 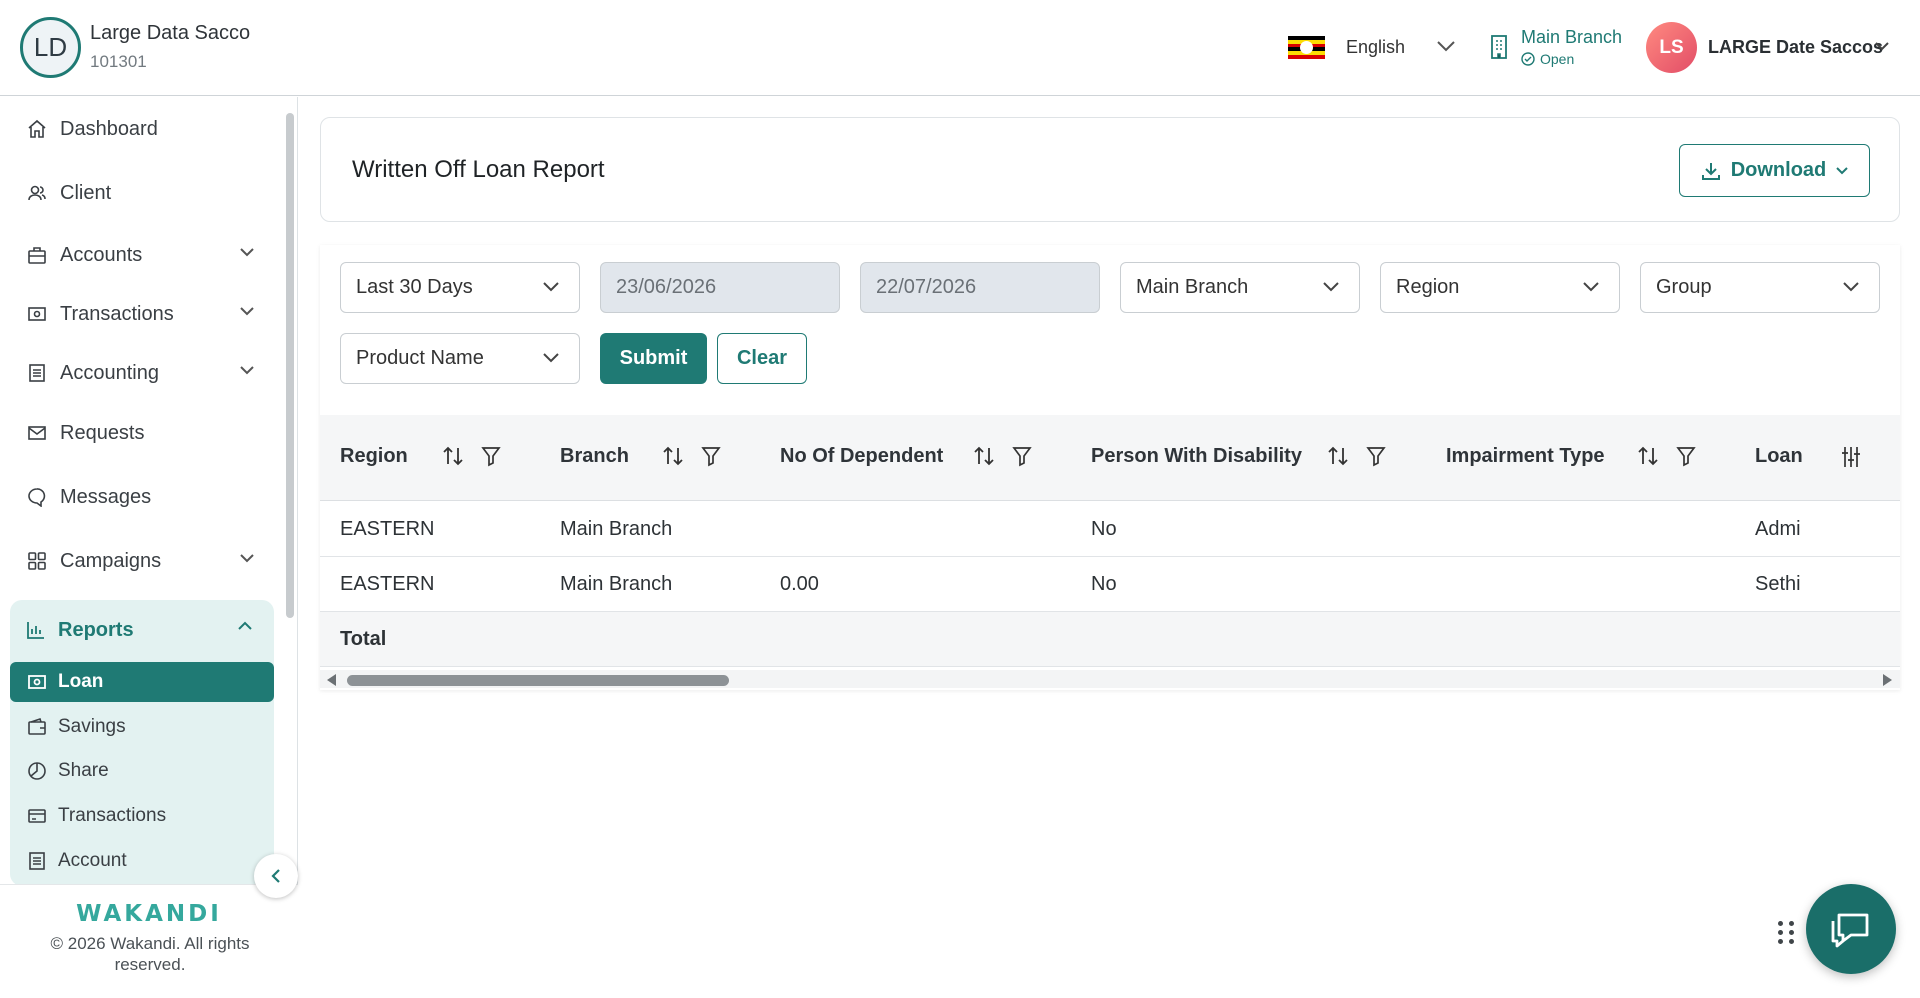 What do you see at coordinates (1525, 456) in the screenshot?
I see `column-header: Impairment Type` at bounding box center [1525, 456].